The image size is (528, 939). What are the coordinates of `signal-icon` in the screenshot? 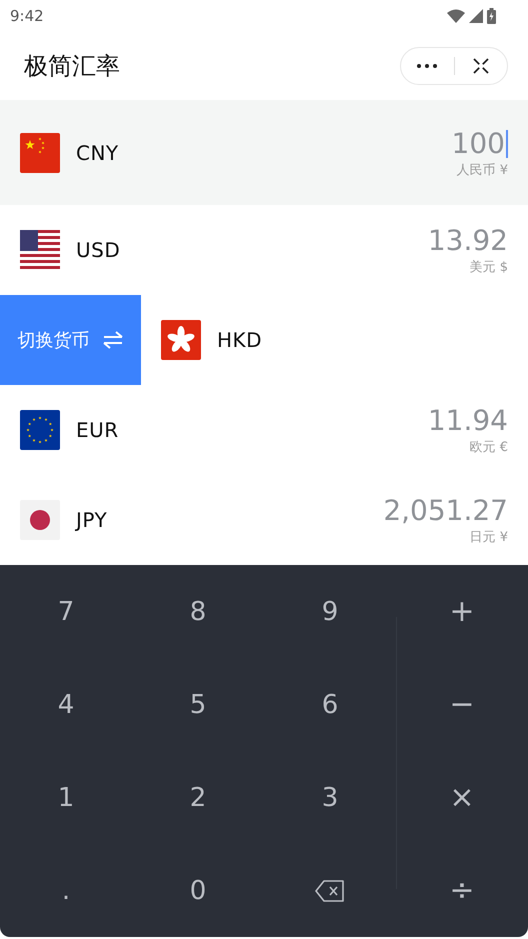 It's located at (476, 16).